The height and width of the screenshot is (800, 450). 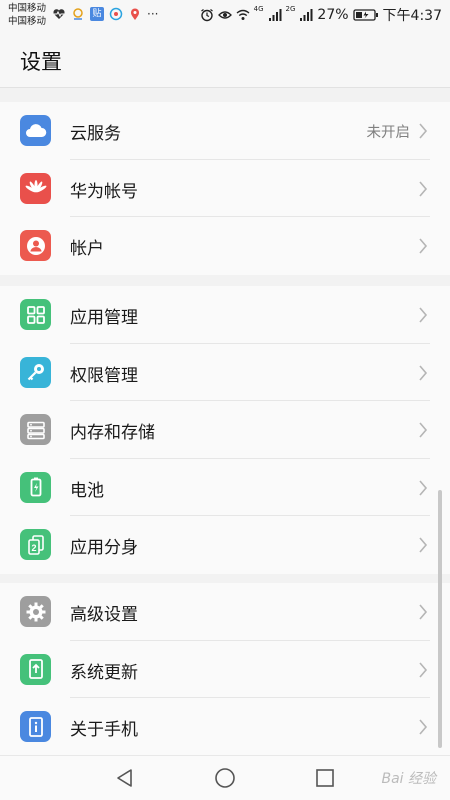 I want to click on map-pin-icon, so click(x=135, y=14).